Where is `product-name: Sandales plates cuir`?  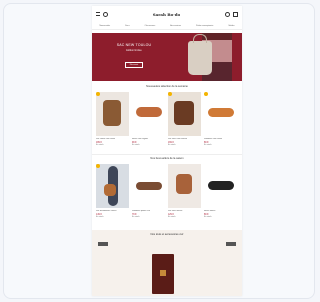 product-name: Sandales plates cuir is located at coordinates (141, 211).